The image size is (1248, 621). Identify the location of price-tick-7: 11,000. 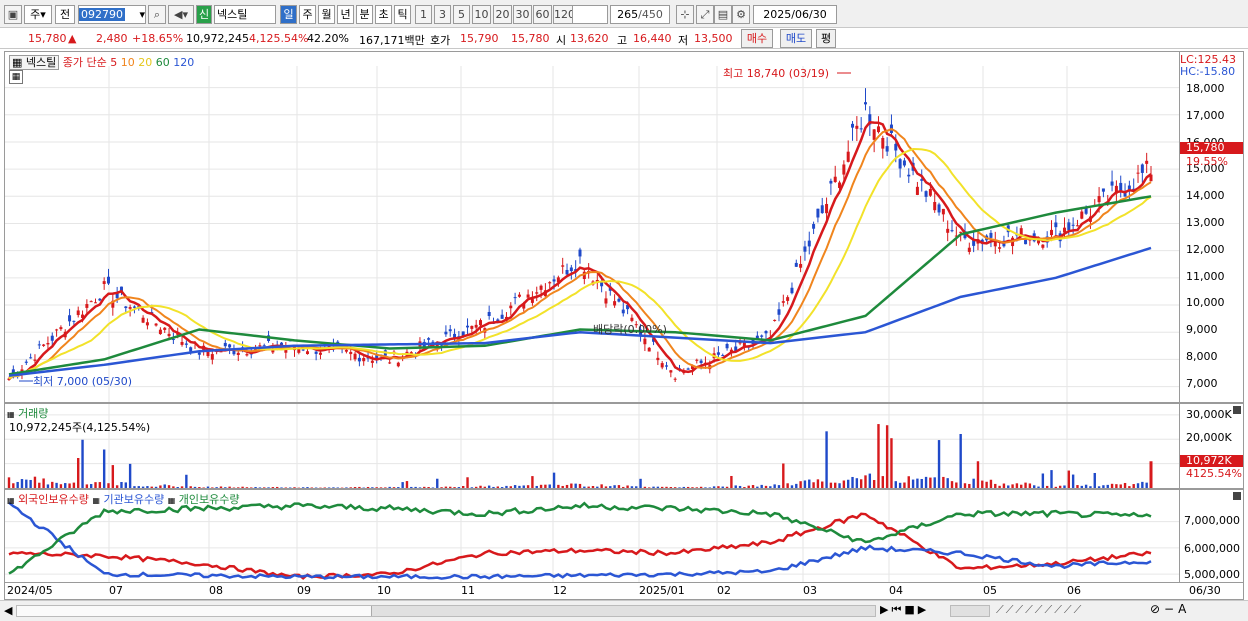
(1205, 276).